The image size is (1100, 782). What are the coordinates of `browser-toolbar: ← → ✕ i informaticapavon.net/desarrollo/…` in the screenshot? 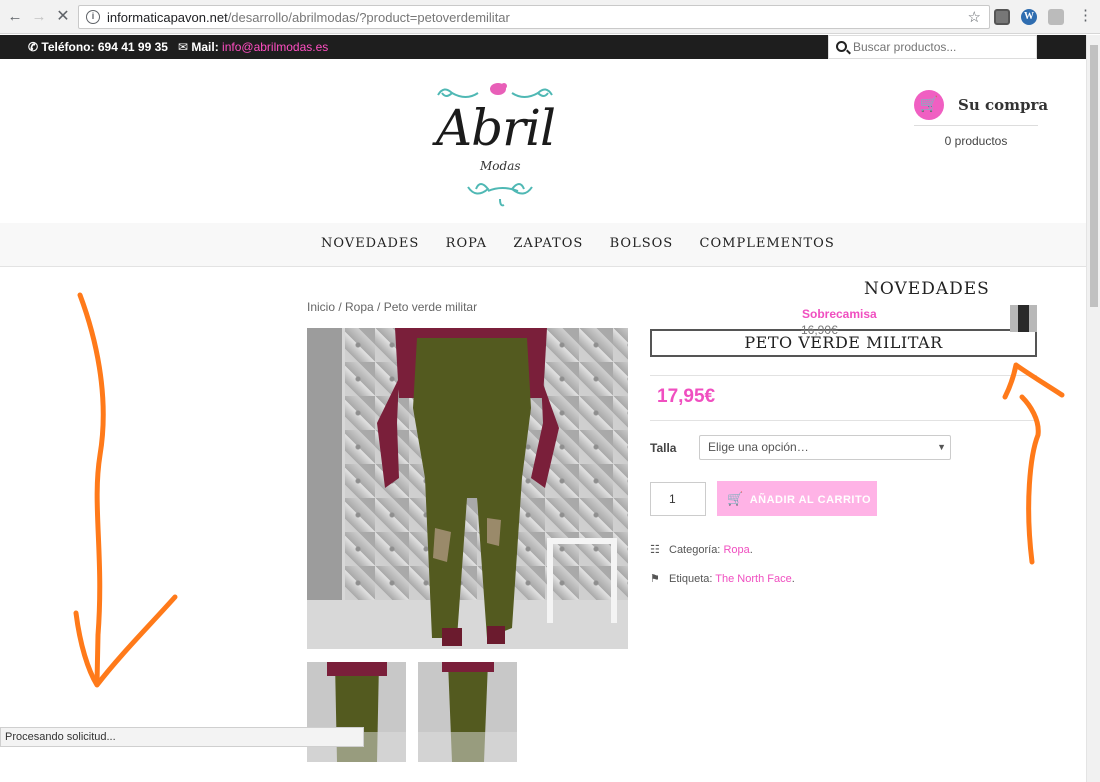 It's located at (550, 17).